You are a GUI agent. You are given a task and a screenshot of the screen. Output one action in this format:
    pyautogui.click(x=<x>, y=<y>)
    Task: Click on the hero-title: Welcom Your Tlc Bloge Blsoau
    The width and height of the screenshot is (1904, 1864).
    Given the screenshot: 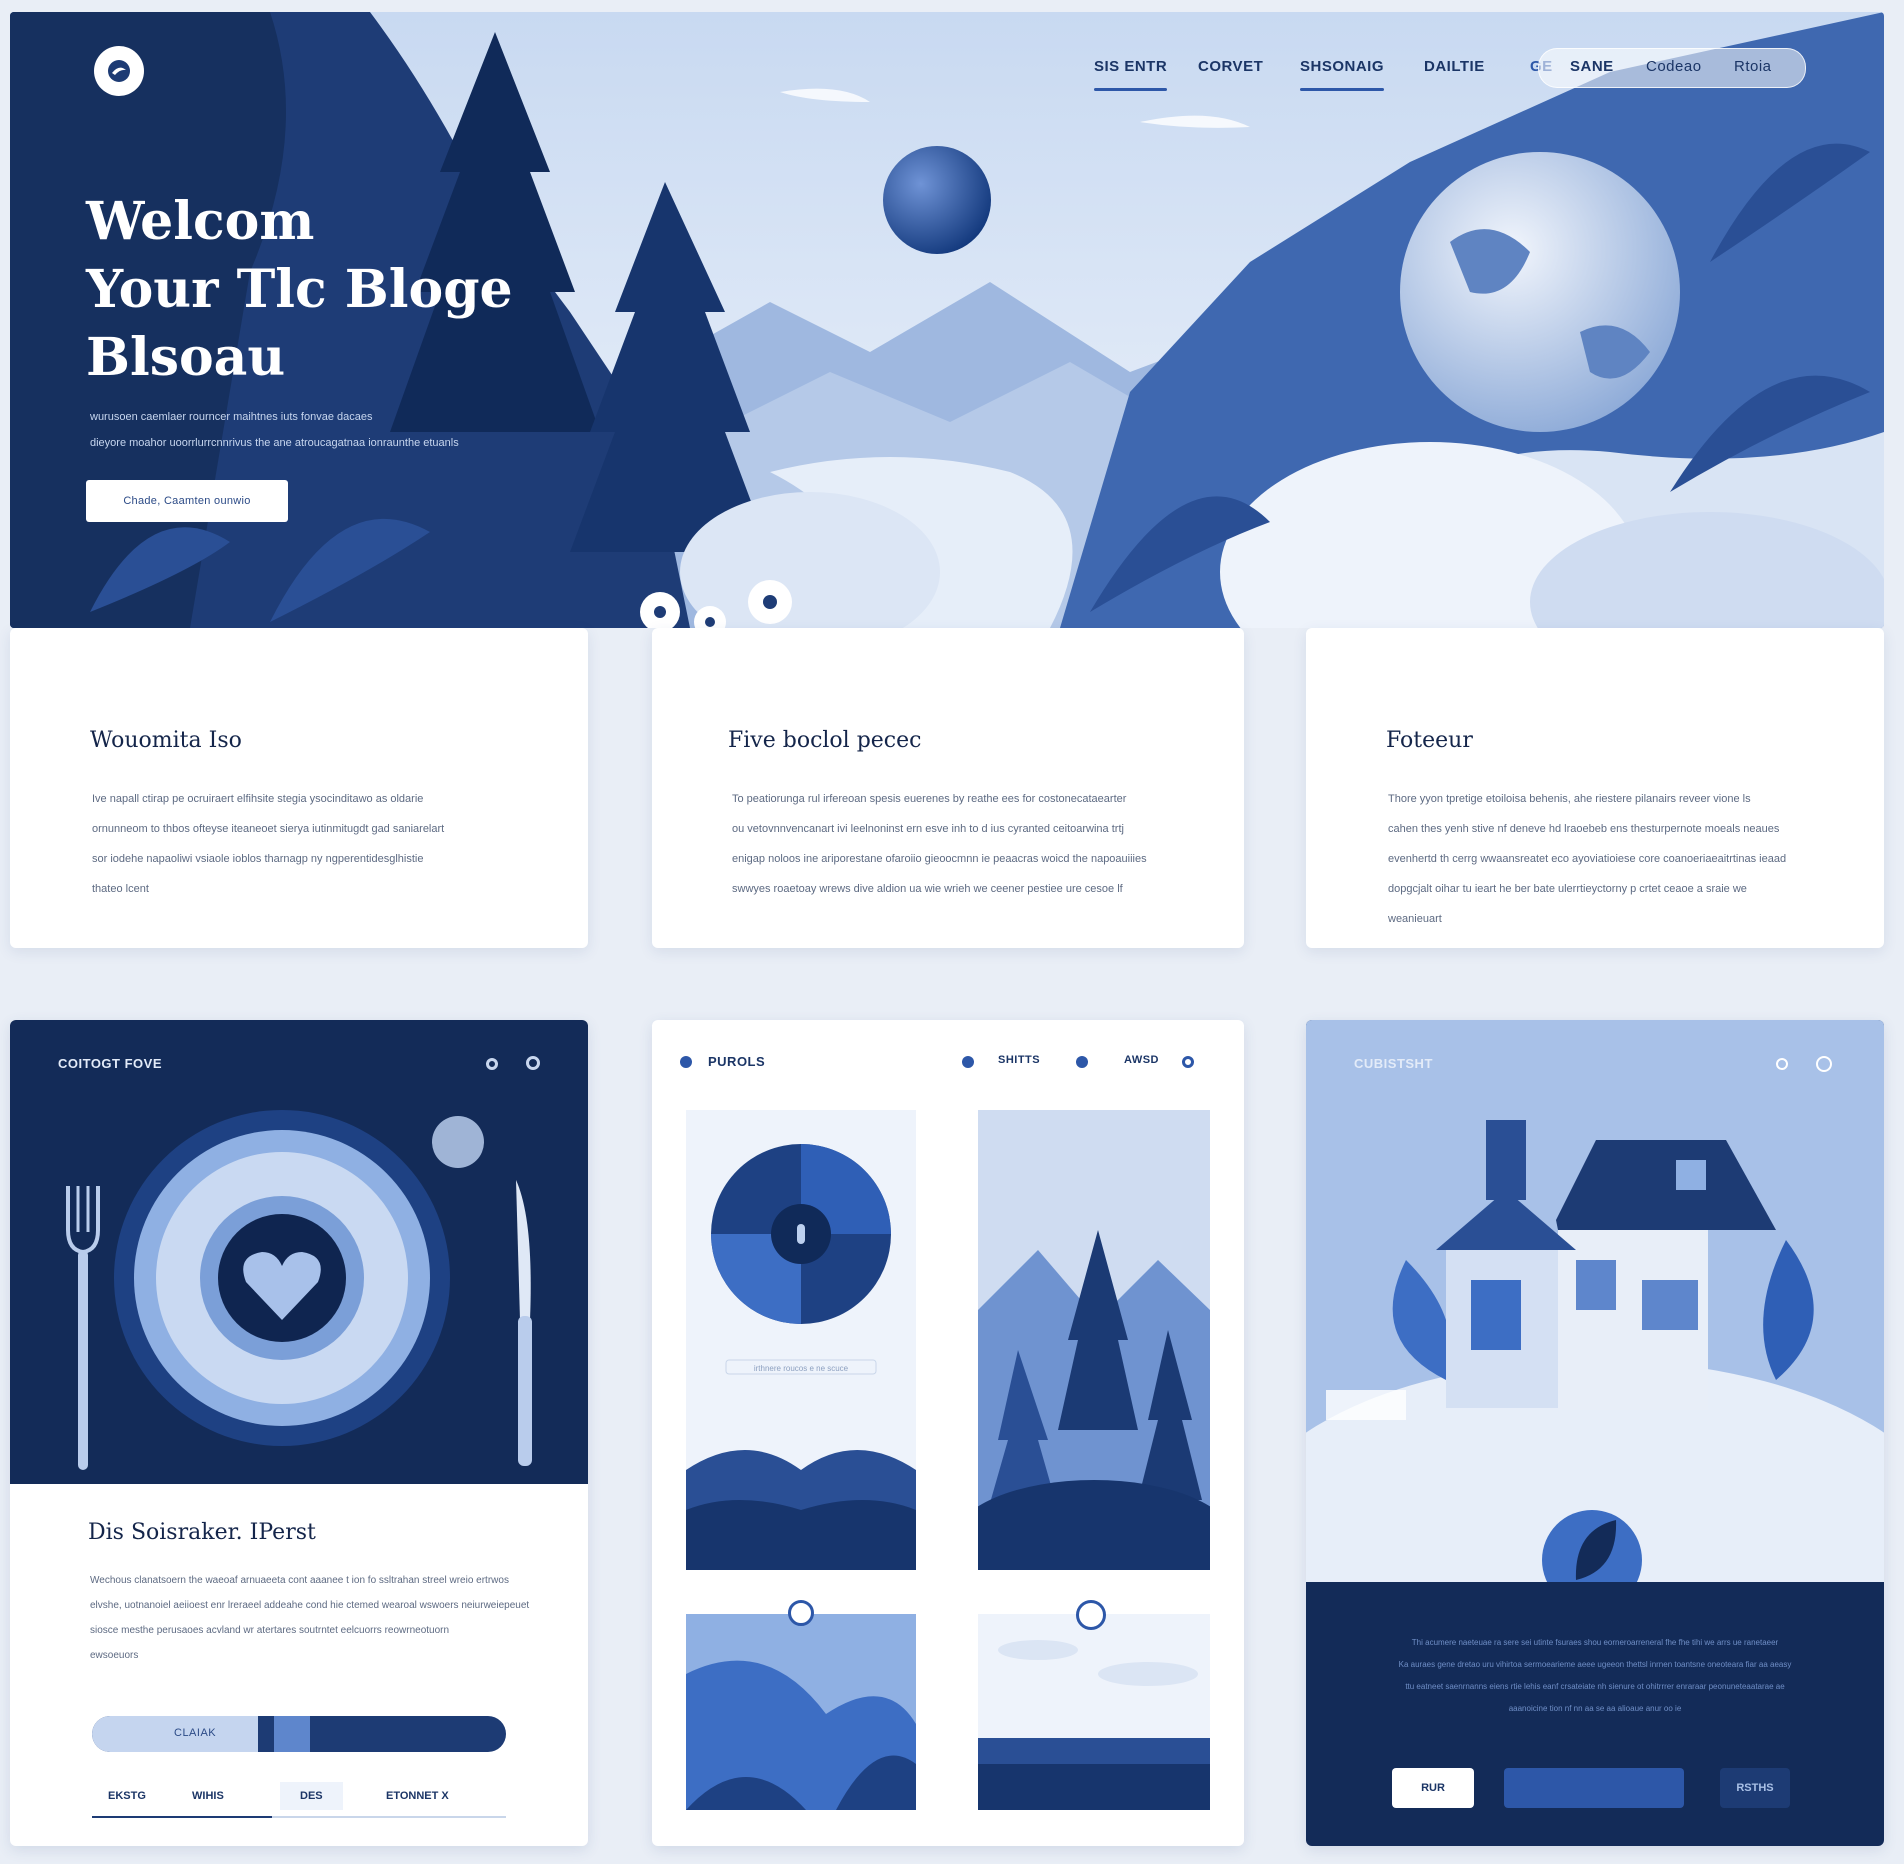 What is the action you would take?
    pyautogui.click(x=336, y=290)
    